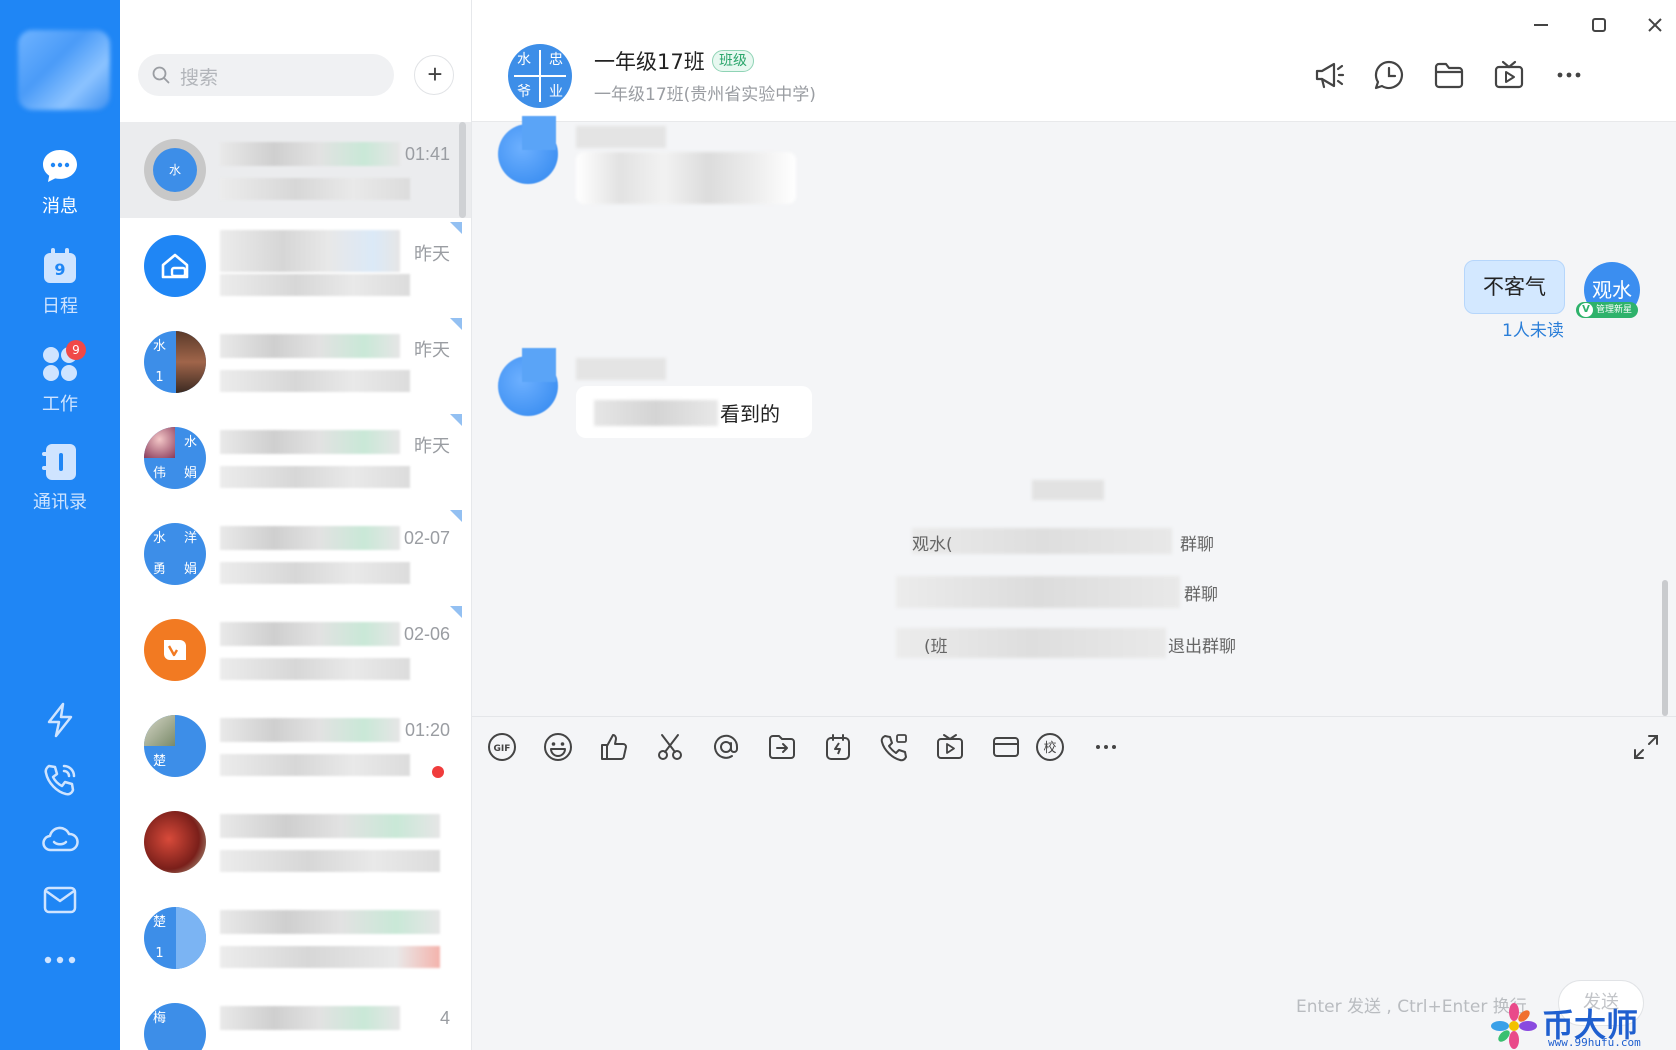  What do you see at coordinates (1655, 25) in the screenshot?
I see `close-icon` at bounding box center [1655, 25].